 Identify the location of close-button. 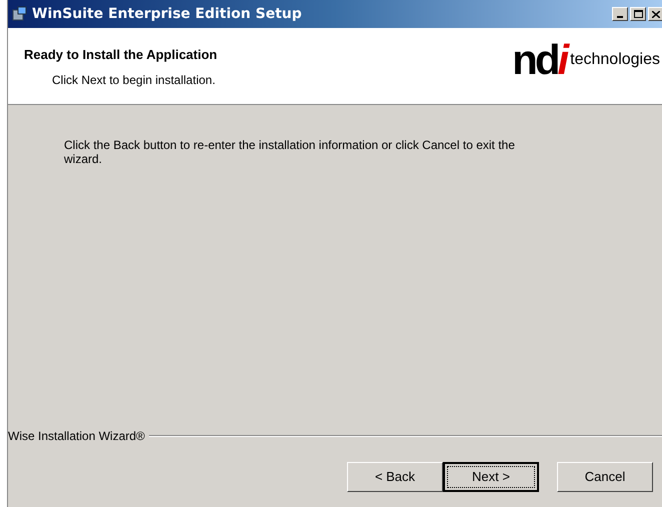
(655, 14).